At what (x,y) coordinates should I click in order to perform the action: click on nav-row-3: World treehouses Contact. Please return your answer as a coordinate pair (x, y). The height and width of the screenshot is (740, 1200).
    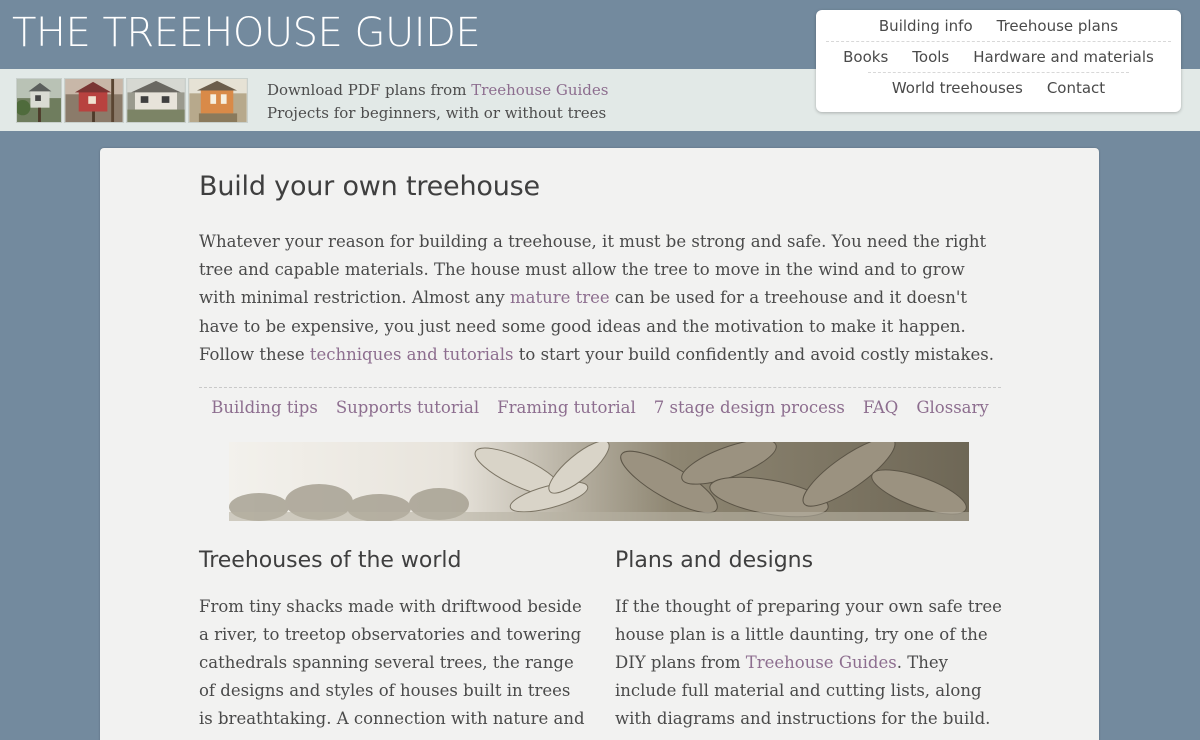
    Looking at the image, I should click on (998, 87).